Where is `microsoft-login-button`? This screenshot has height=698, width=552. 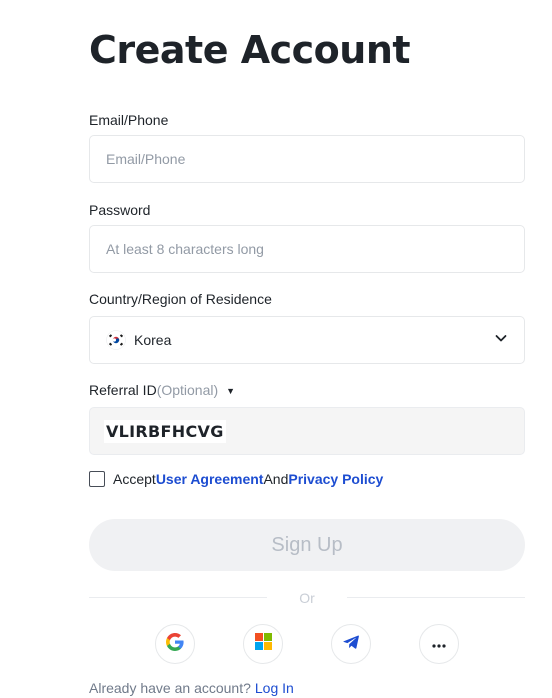 microsoft-login-button is located at coordinates (263, 644).